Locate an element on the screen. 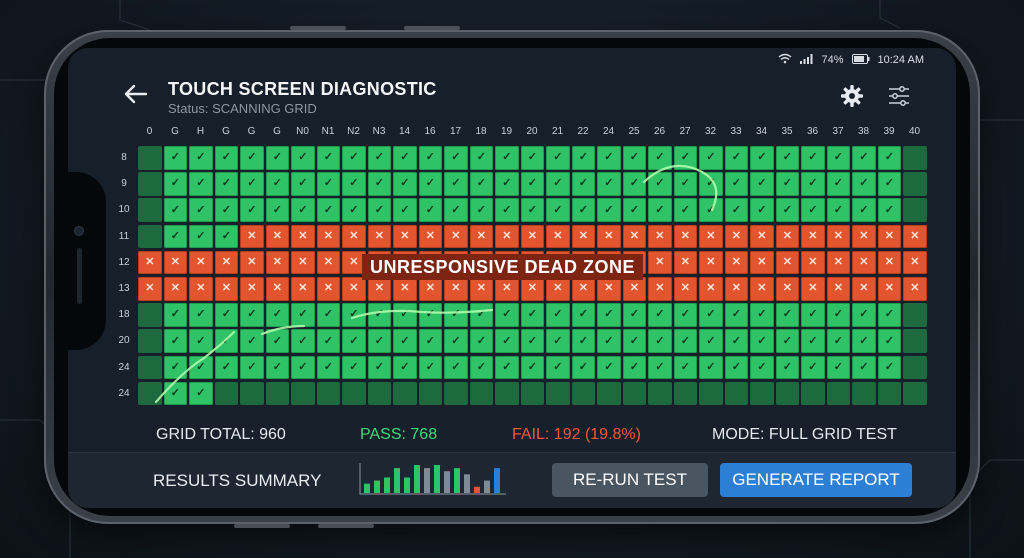 This screenshot has width=1024, height=558. back-arrow-icon is located at coordinates (136, 96).